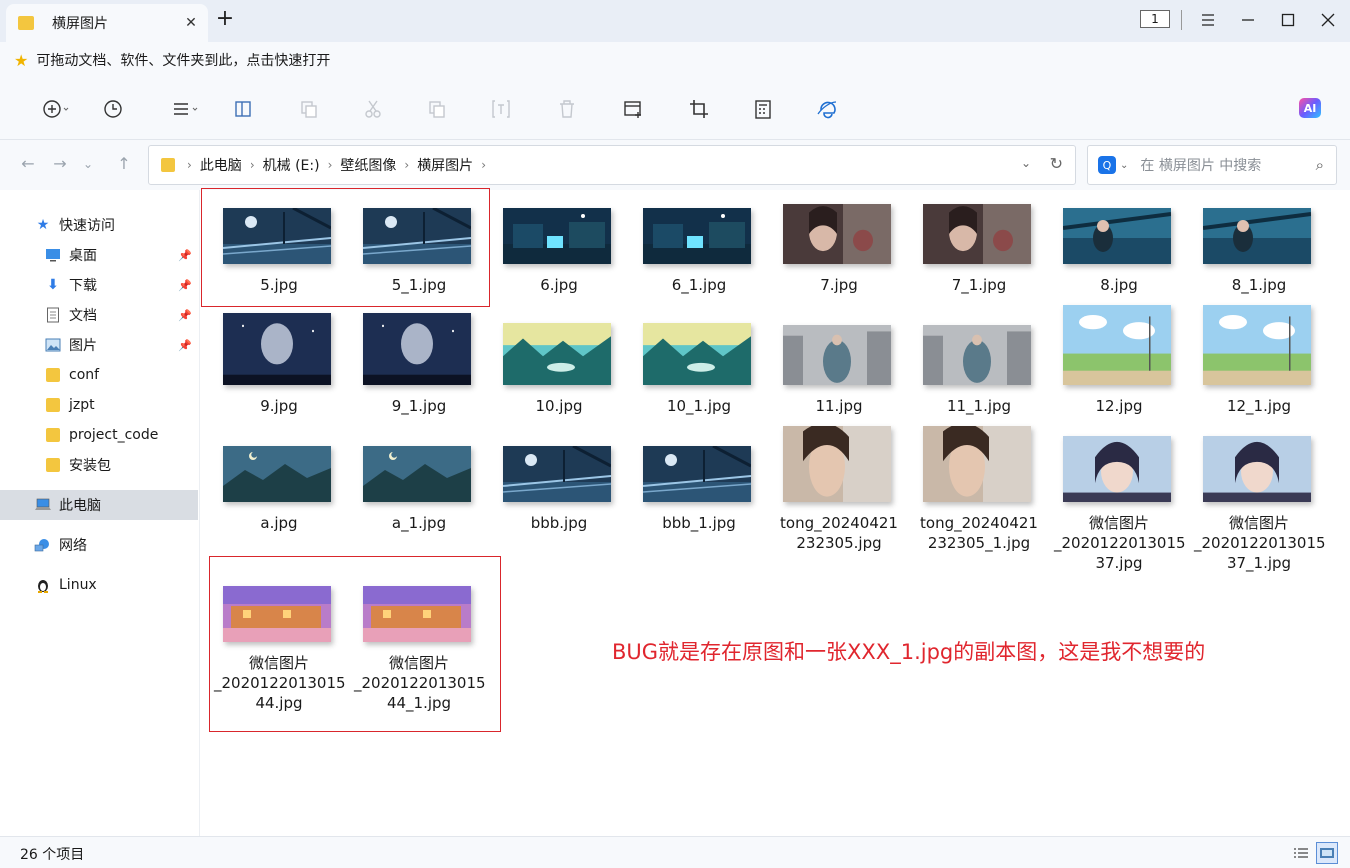 The image size is (1350, 868). What do you see at coordinates (84, 375) in the screenshot?
I see `sidebar-item-label: conf` at bounding box center [84, 375].